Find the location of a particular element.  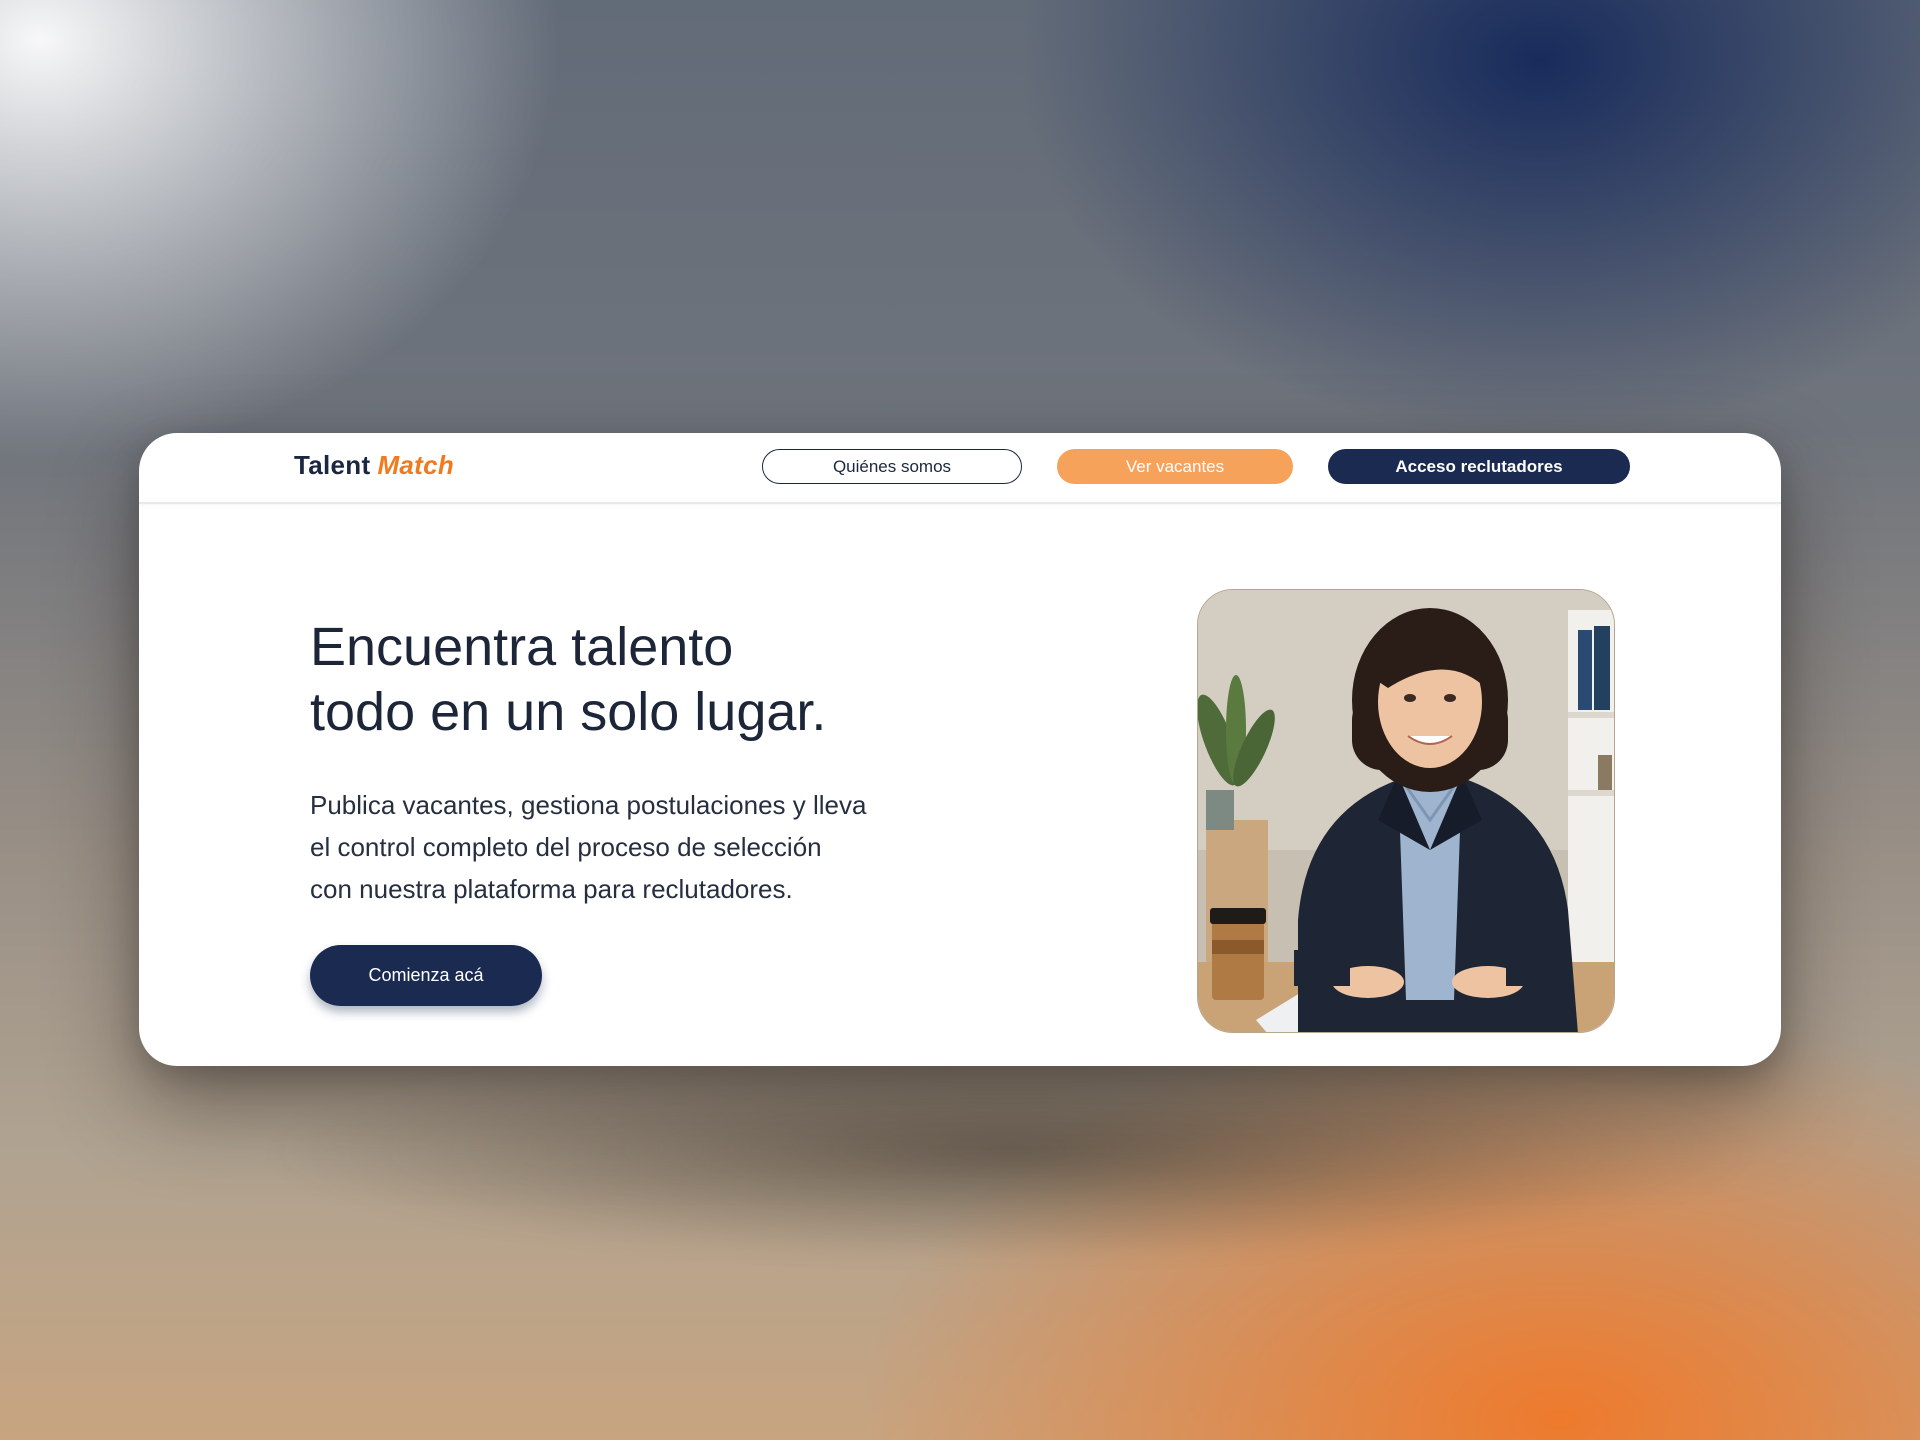

recruiter-access-button: Acceso reclutadores is located at coordinates (1479, 466).